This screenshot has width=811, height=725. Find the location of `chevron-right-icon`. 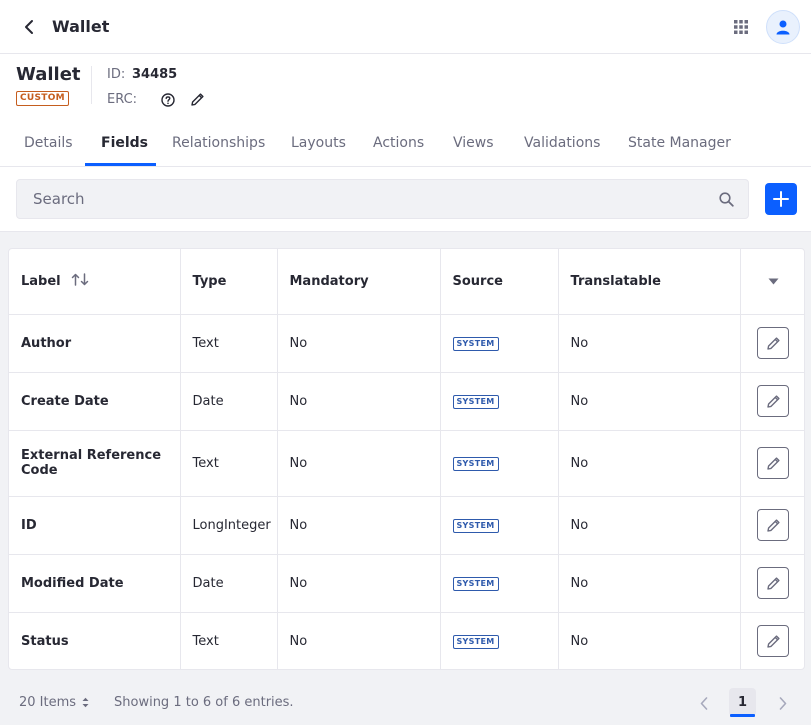

chevron-right-icon is located at coordinates (783, 703).